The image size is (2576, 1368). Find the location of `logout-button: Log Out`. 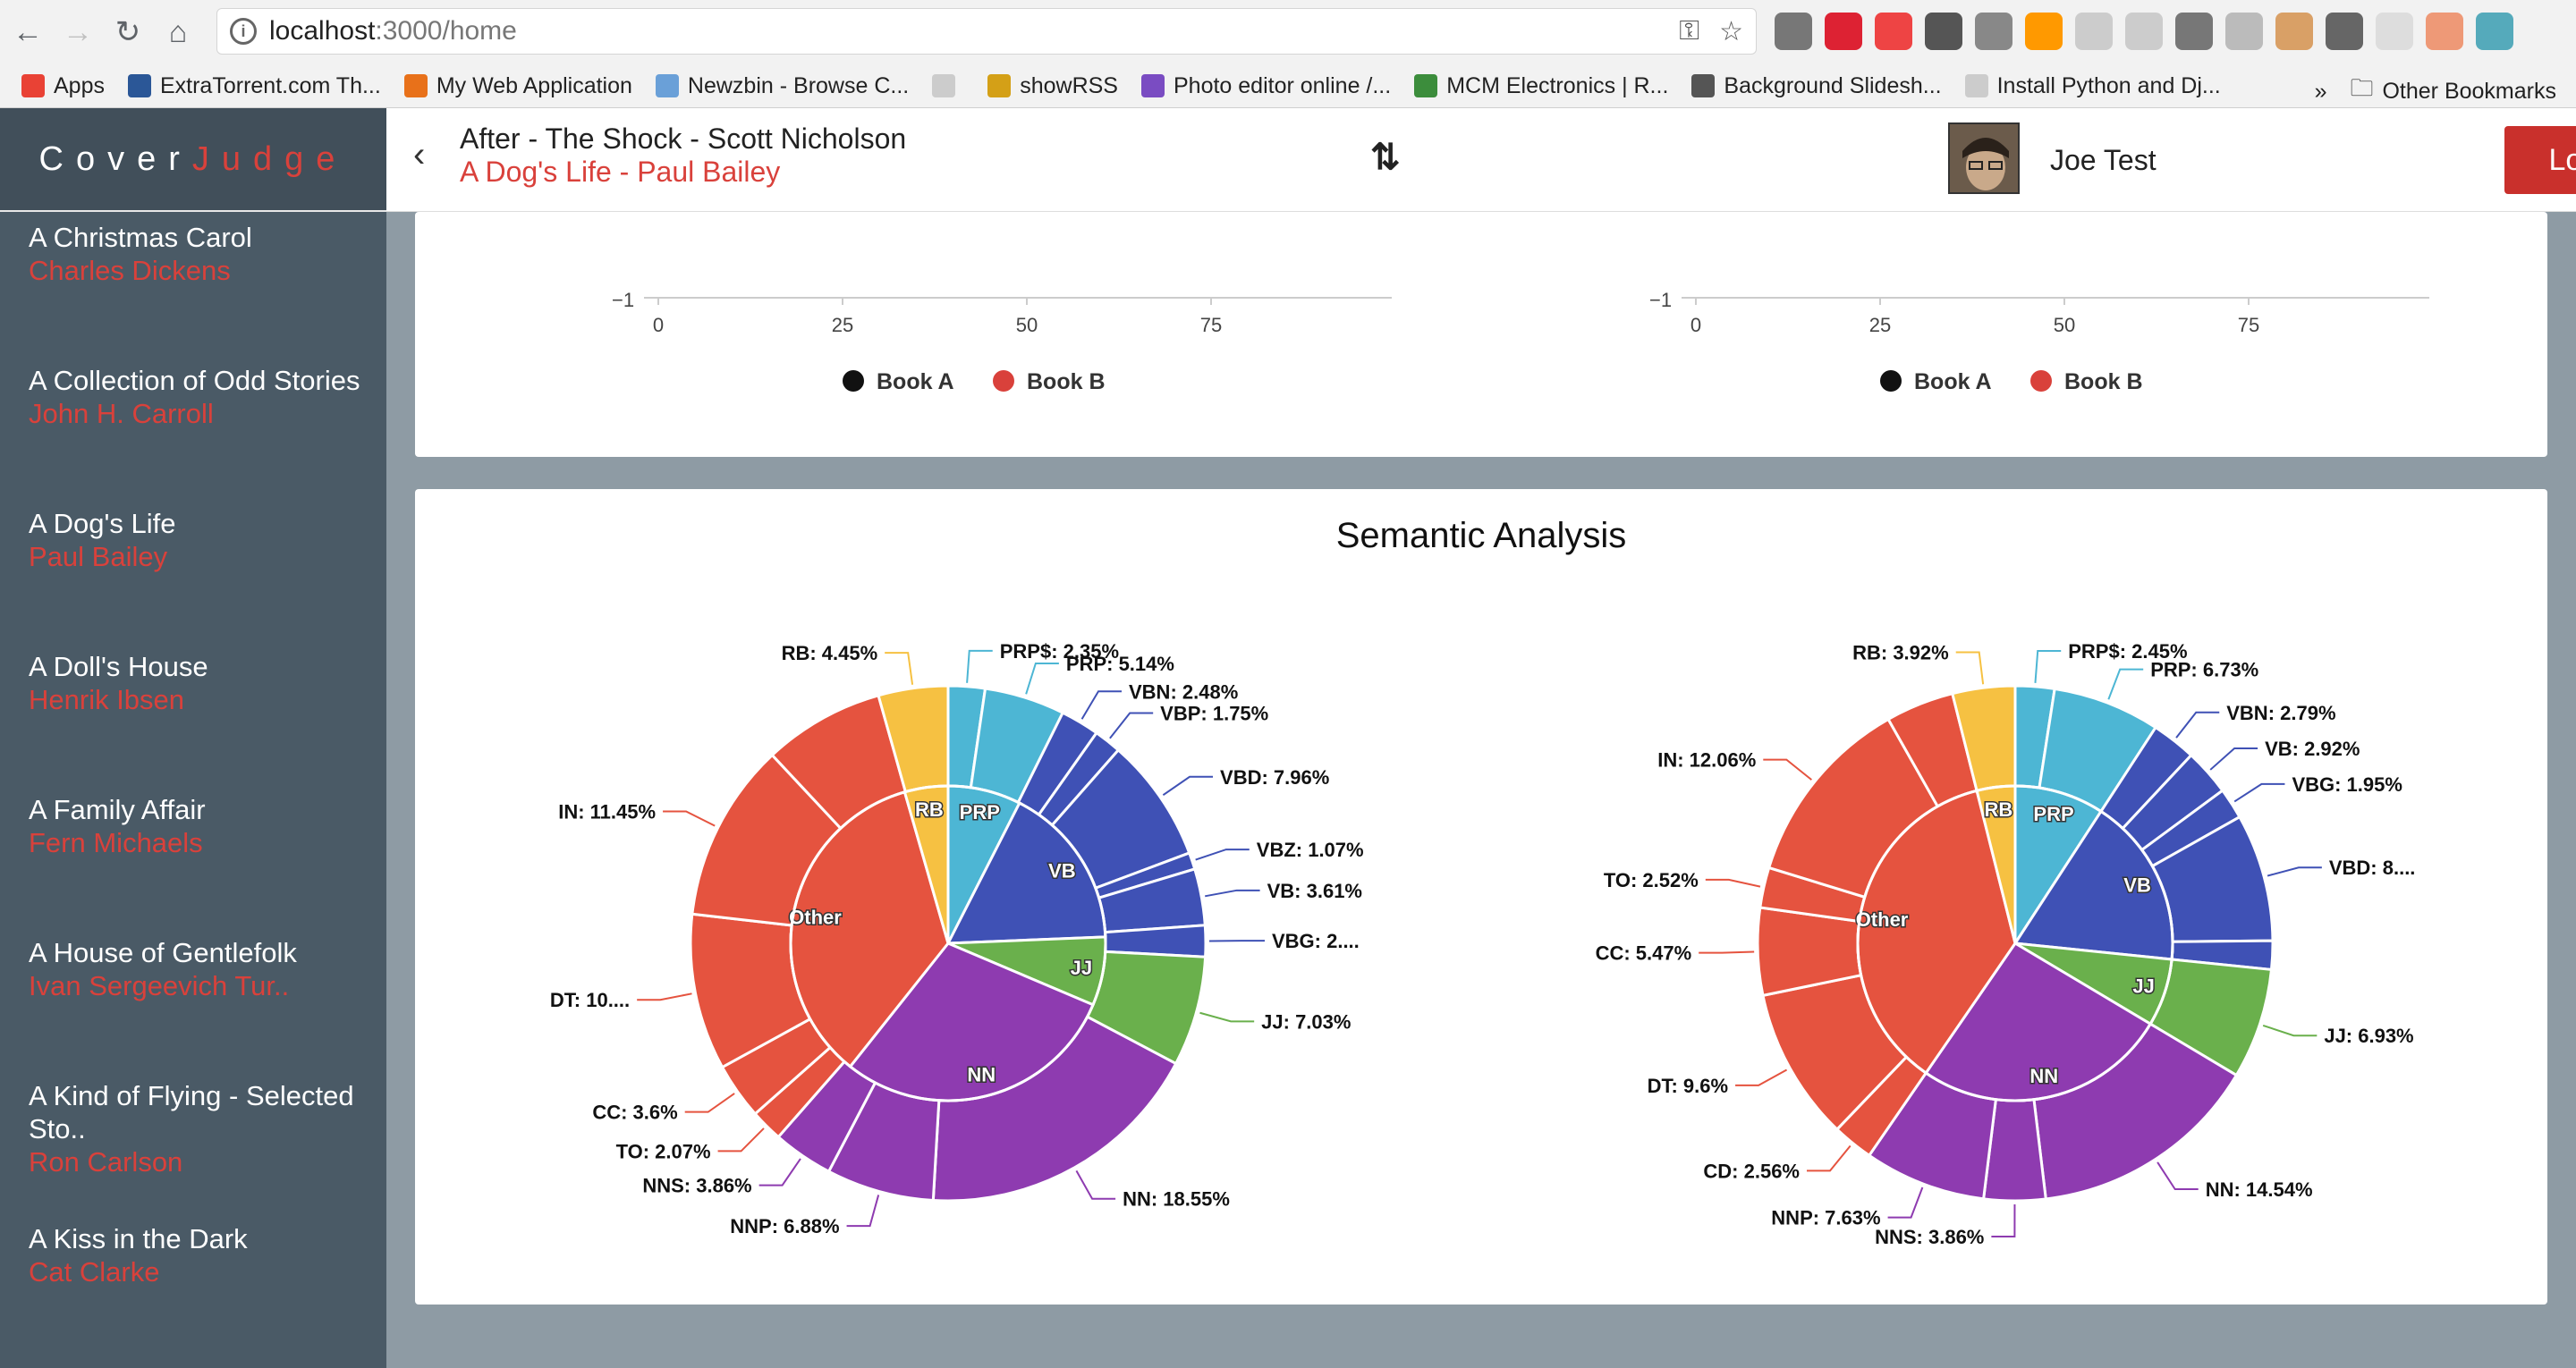

logout-button: Log Out is located at coordinates (2540, 160).